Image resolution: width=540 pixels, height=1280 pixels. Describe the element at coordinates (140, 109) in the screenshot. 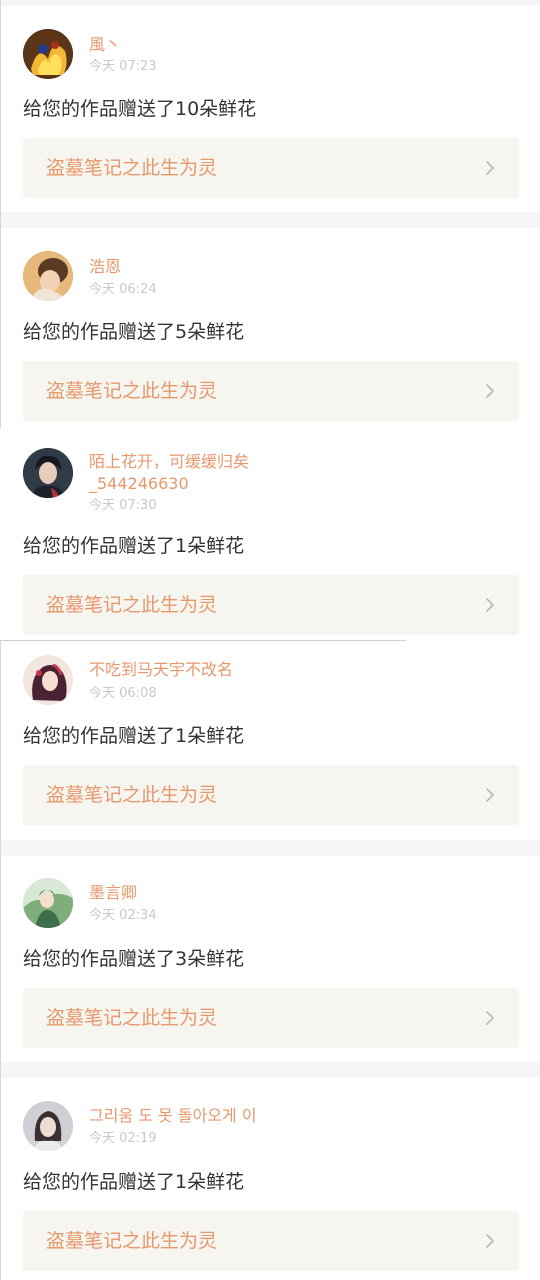

I see `gift-message: 给您的作品赠送了10朵鲜花` at that location.